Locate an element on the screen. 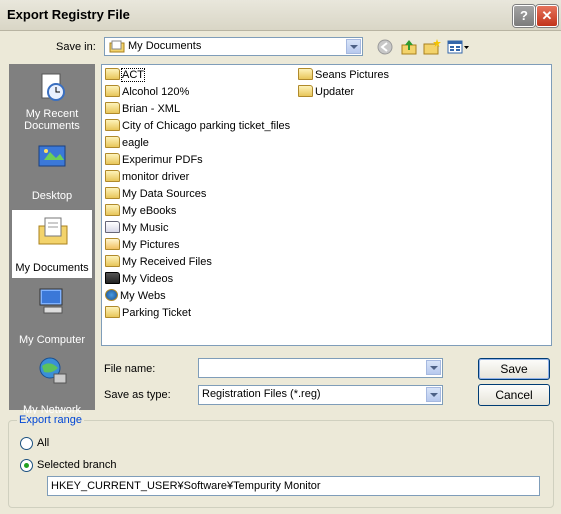 The height and width of the screenshot is (514, 561). list-item: ACT is located at coordinates (125, 75).